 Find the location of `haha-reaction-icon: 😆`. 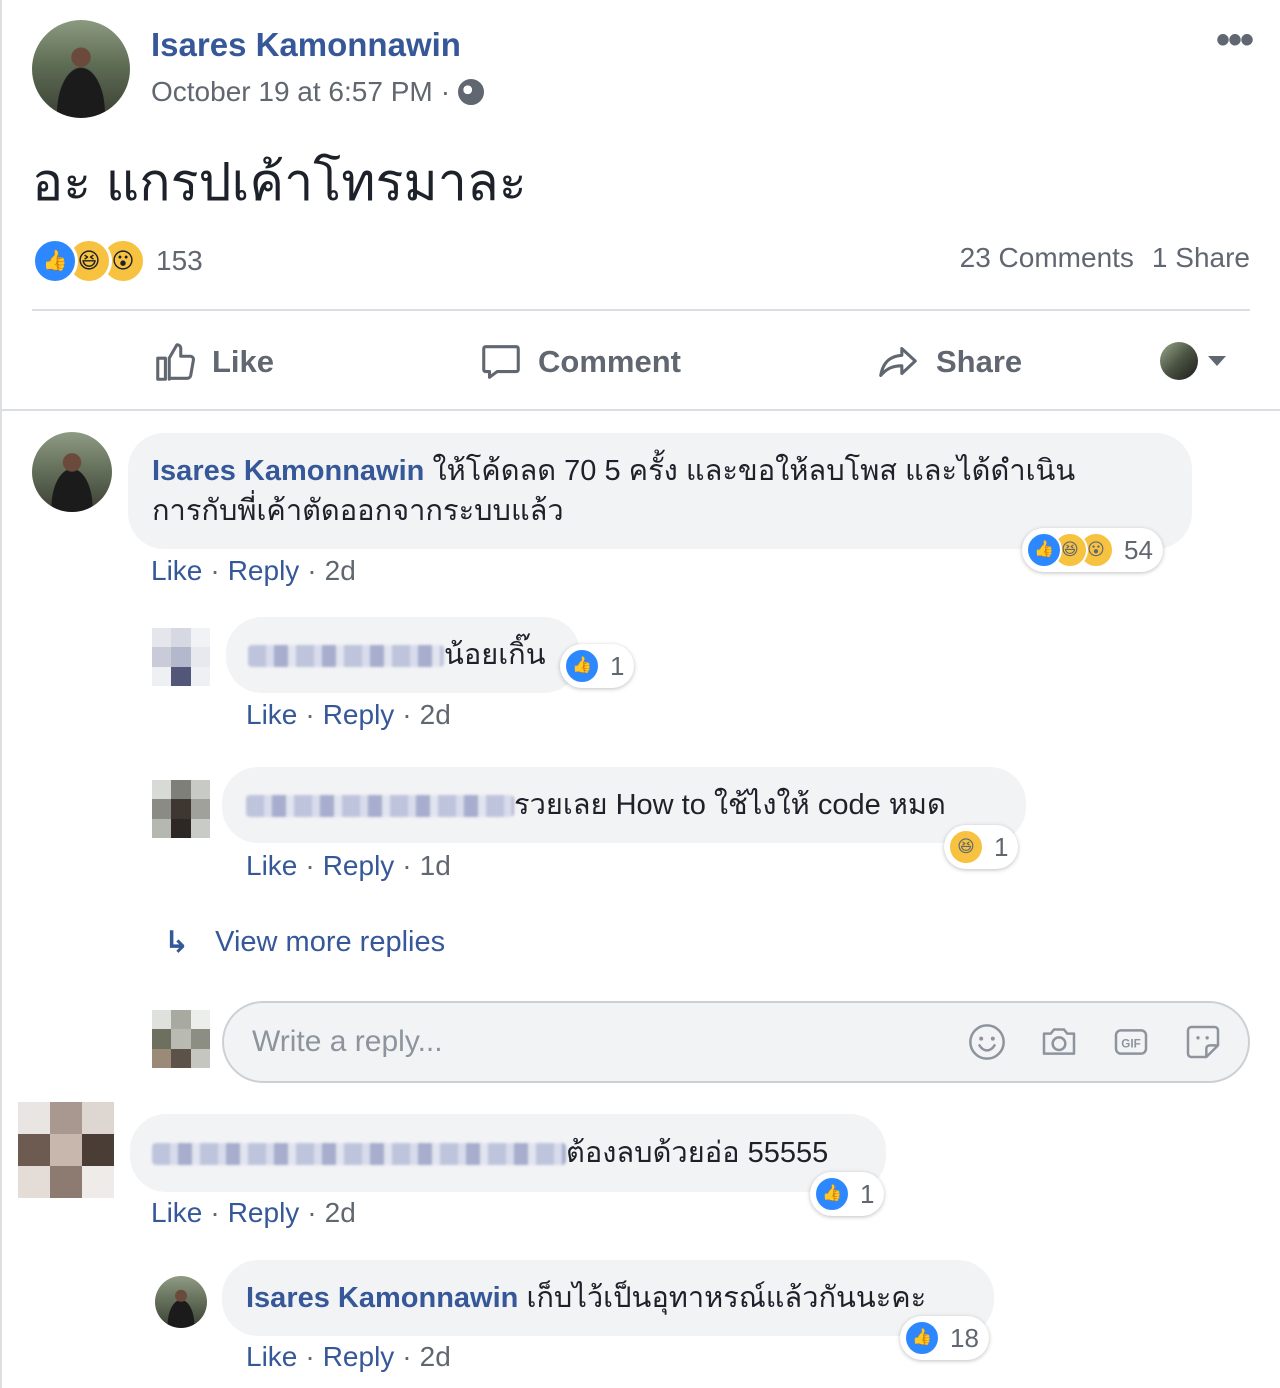

haha-reaction-icon: 😆 is located at coordinates (966, 847).